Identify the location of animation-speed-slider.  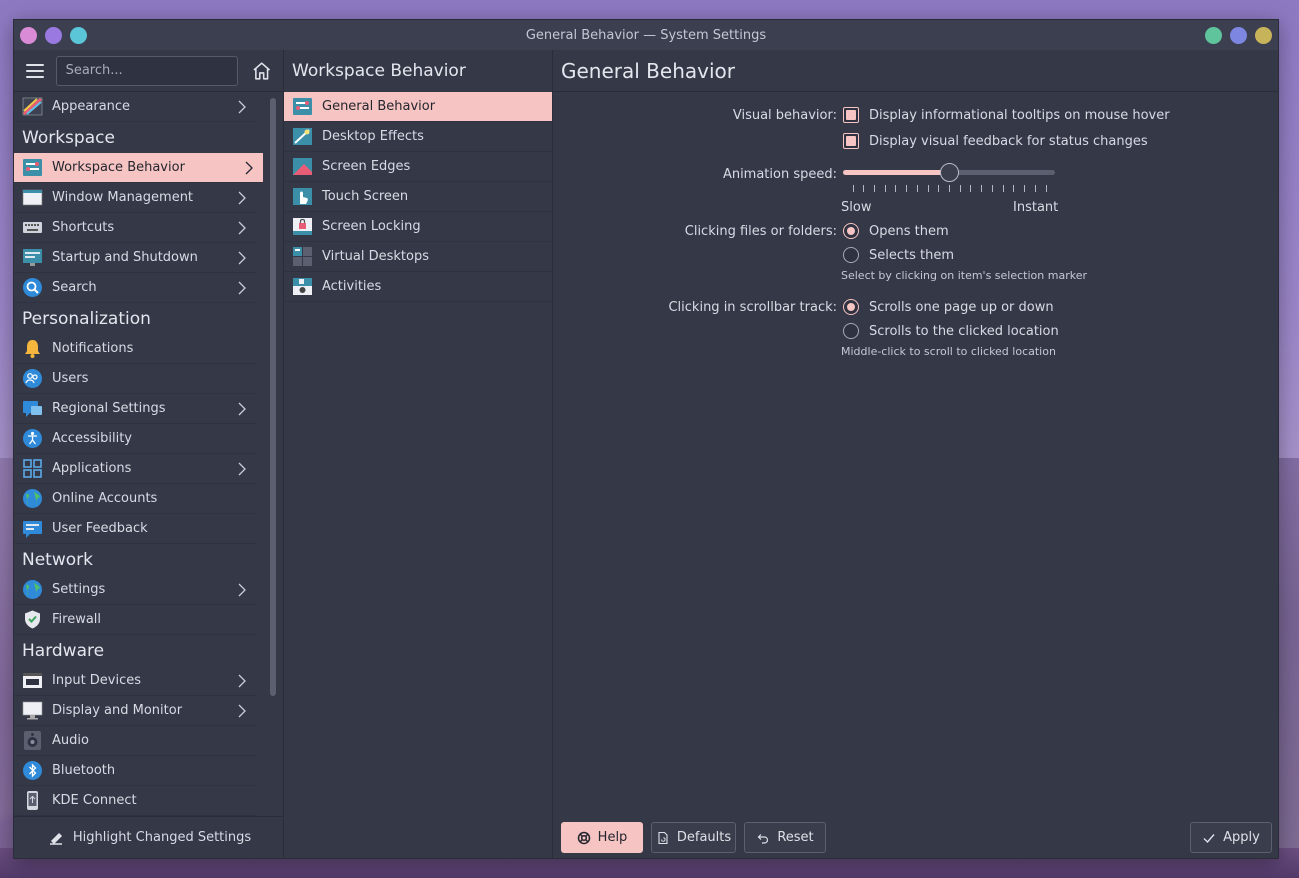
(949, 172).